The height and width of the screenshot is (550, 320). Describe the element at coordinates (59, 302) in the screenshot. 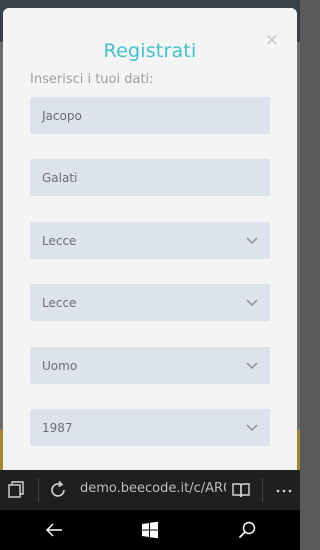

I see `province-value: Lecce` at that location.